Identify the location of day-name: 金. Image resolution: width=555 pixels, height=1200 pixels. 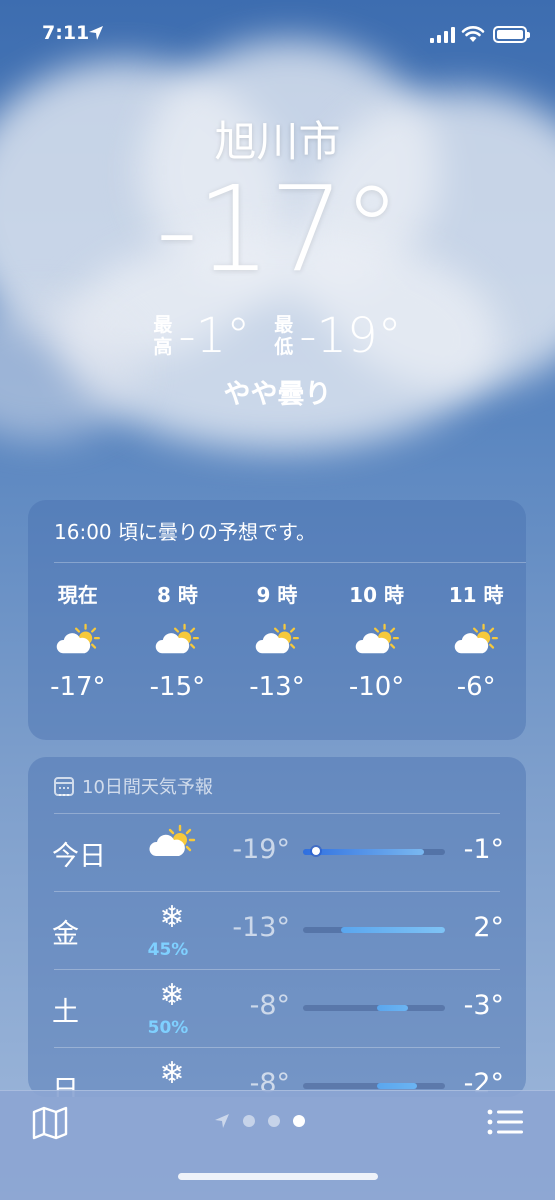
(65, 934).